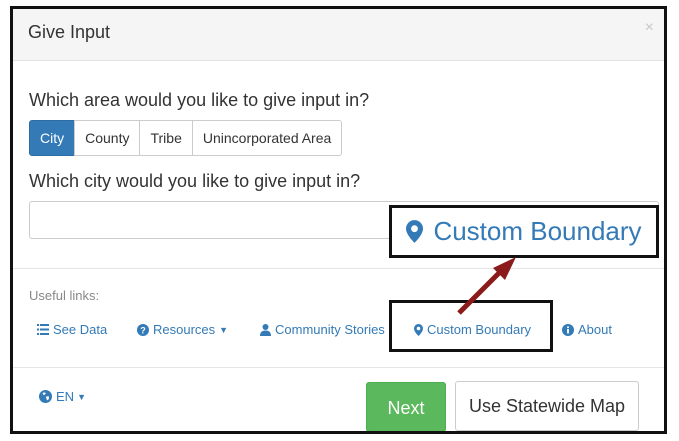 This screenshot has height=441, width=679. What do you see at coordinates (338, 367) in the screenshot?
I see `footer-divider` at bounding box center [338, 367].